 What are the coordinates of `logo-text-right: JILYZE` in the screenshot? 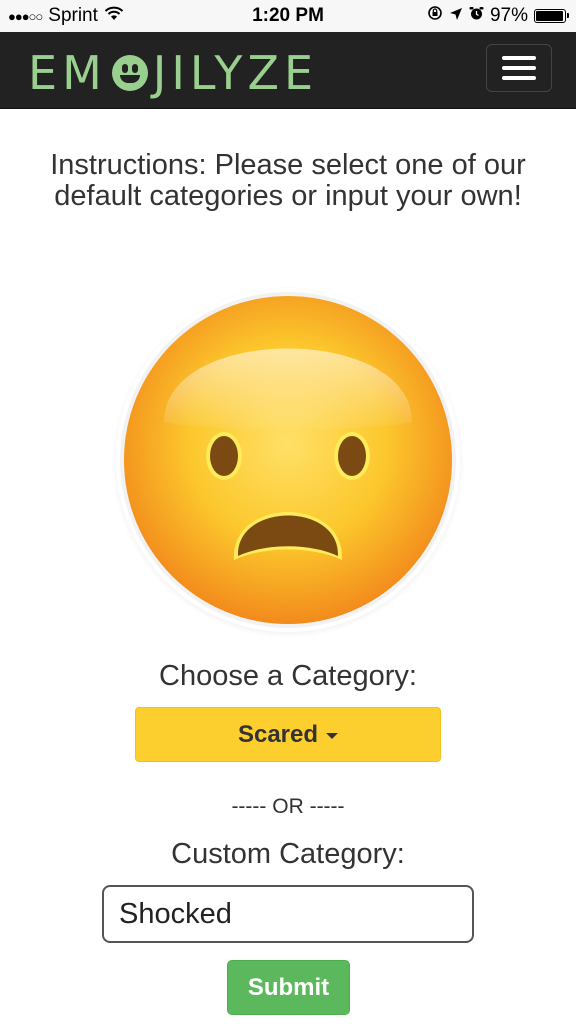 It's located at (235, 73).